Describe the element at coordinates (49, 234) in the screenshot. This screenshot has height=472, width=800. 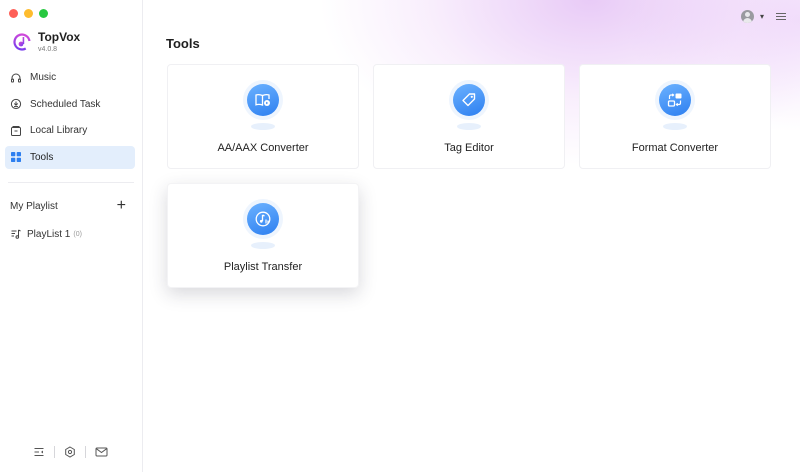
I see `playlist-name: PlayList 1` at that location.